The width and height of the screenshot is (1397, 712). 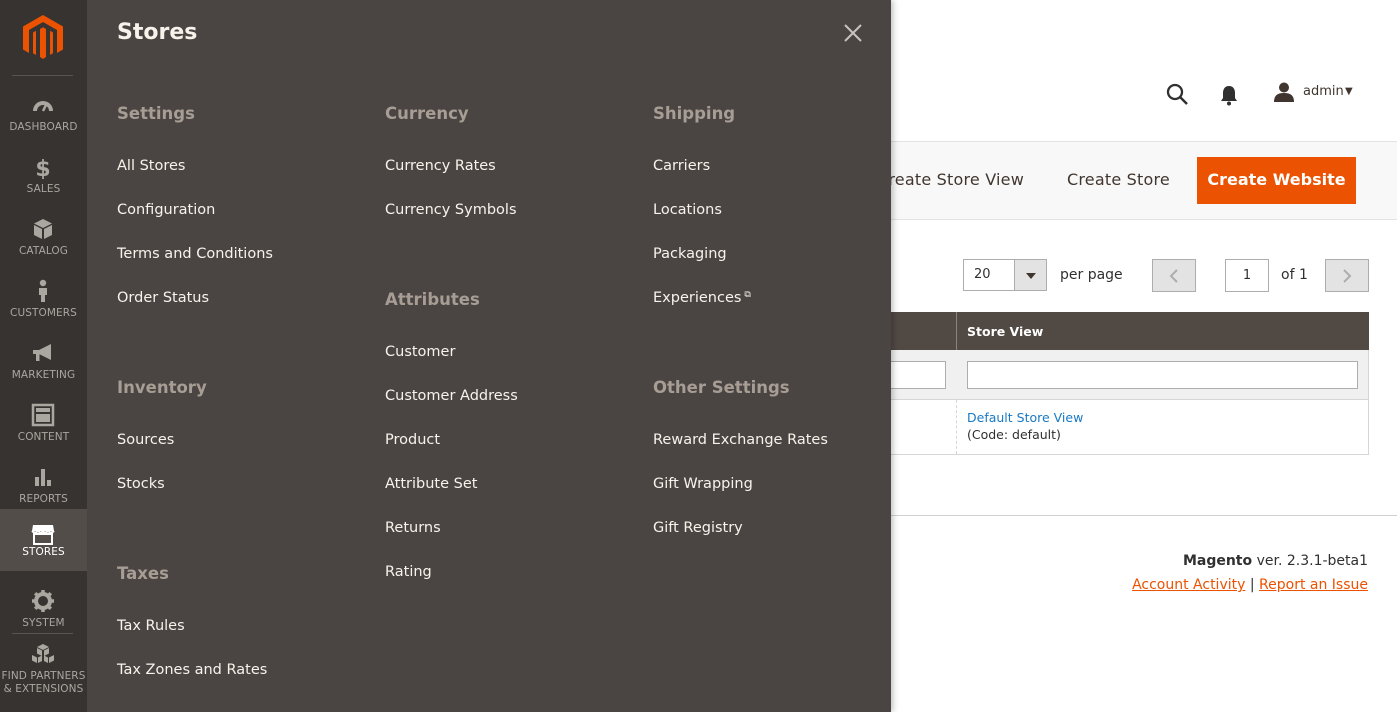 What do you see at coordinates (43, 117) in the screenshot?
I see `sidebar-item-dashboard: DASHBOARD` at bounding box center [43, 117].